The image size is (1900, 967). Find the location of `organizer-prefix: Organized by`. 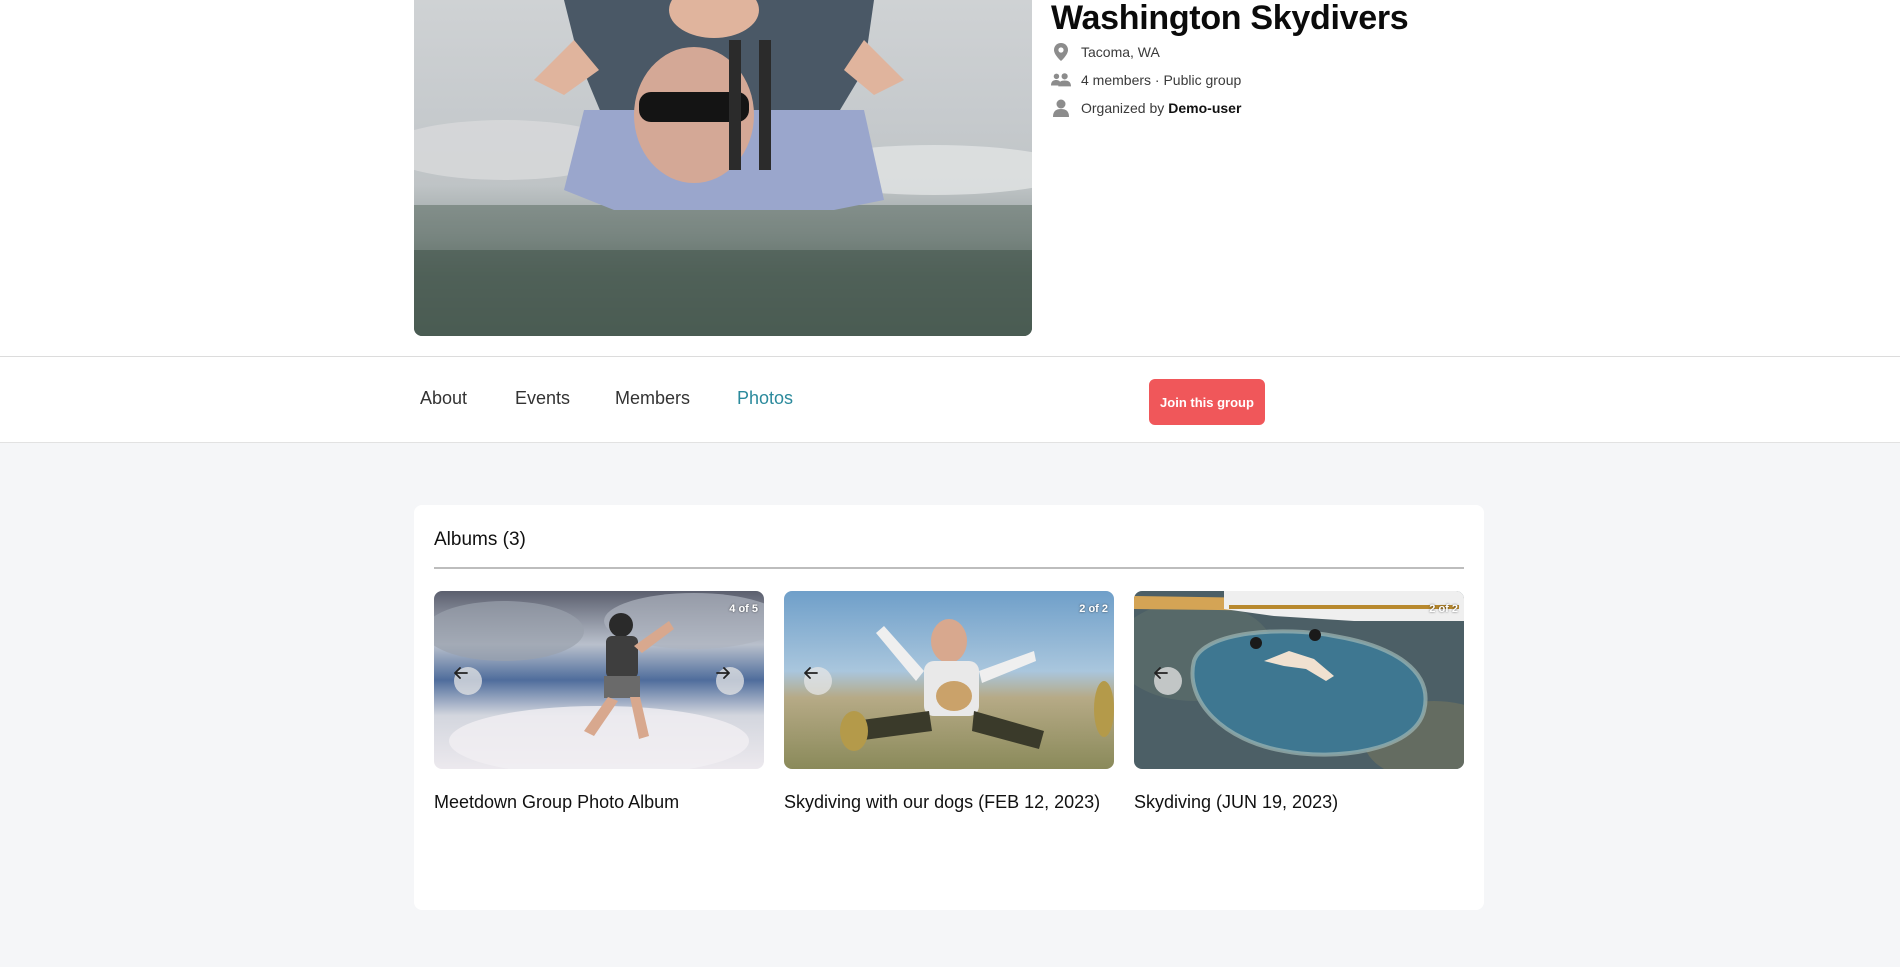

organizer-prefix: Organized by is located at coordinates (1123, 108).